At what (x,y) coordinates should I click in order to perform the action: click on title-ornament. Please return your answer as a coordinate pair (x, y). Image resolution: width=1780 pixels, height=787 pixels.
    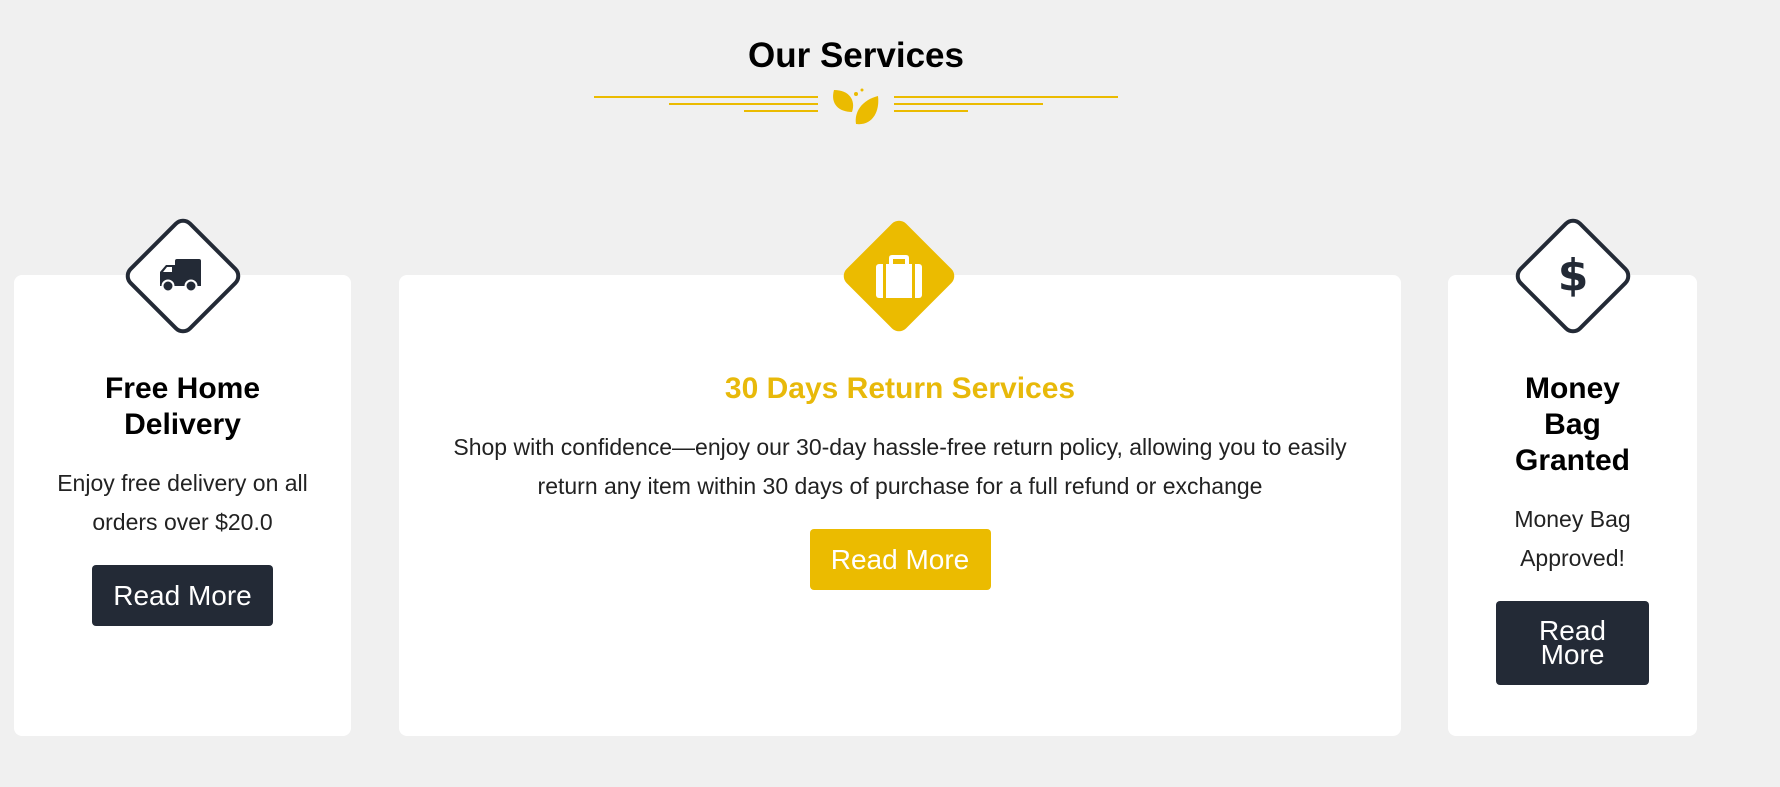
    Looking at the image, I should click on (856, 107).